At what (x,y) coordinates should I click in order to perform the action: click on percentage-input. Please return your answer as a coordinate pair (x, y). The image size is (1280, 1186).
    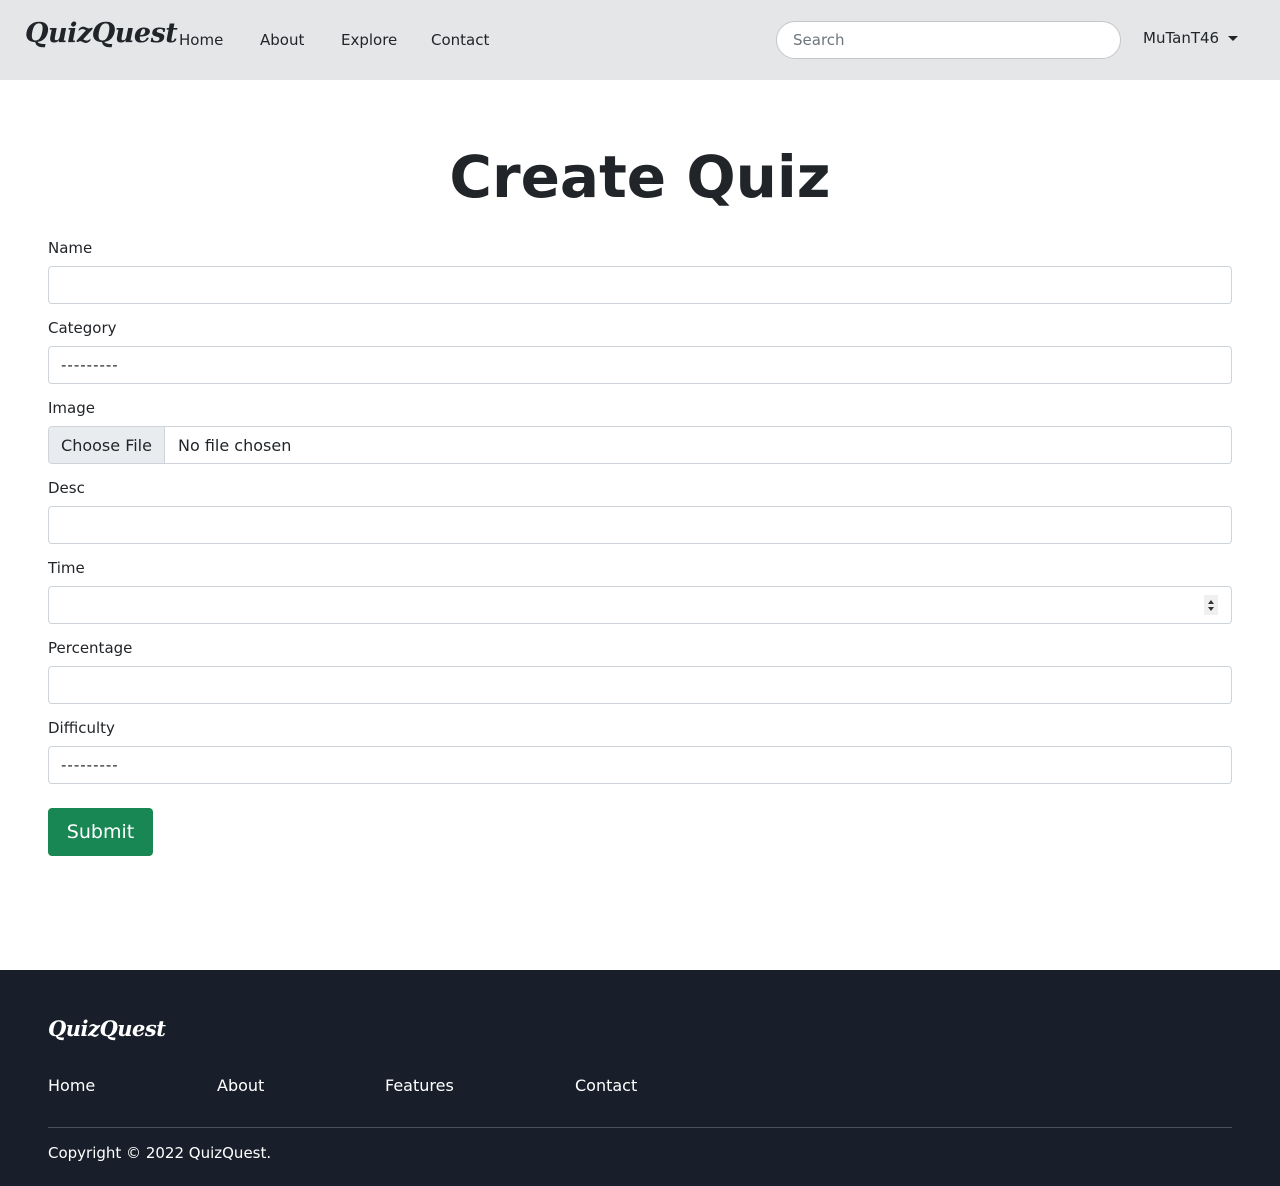
    Looking at the image, I should click on (640, 685).